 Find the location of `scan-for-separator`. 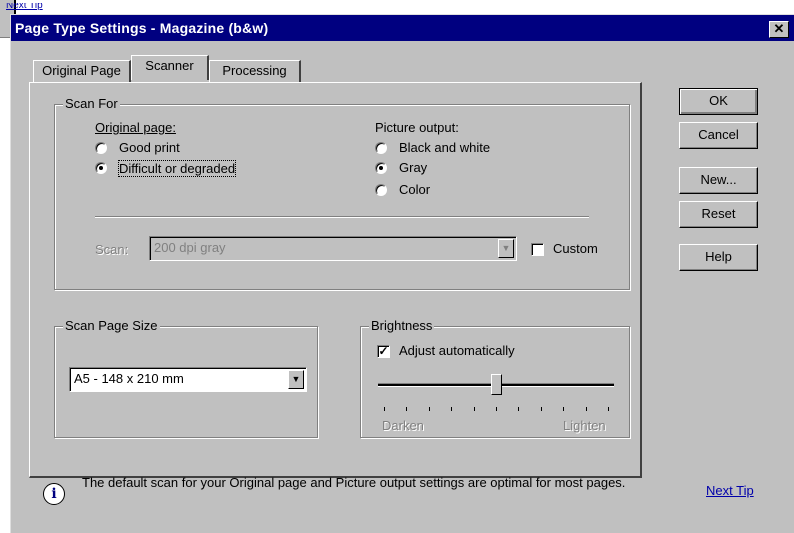

scan-for-separator is located at coordinates (342, 217).